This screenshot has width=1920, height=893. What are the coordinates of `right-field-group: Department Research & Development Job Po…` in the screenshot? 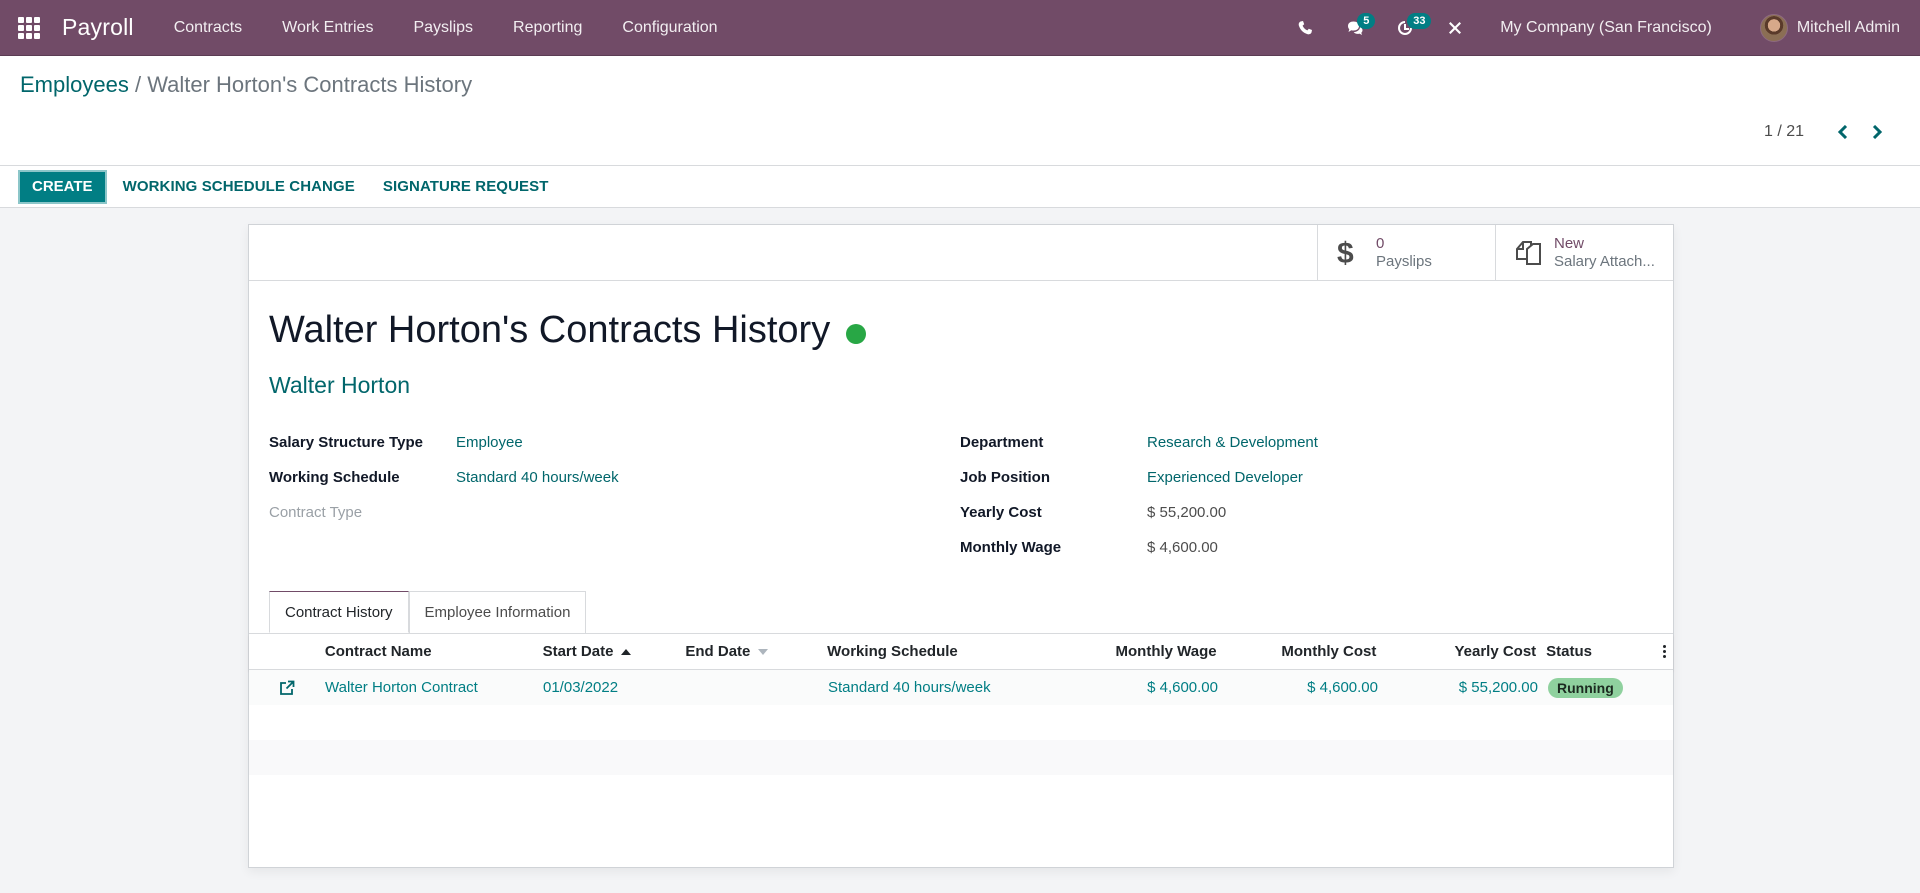 It's located at (1139, 495).